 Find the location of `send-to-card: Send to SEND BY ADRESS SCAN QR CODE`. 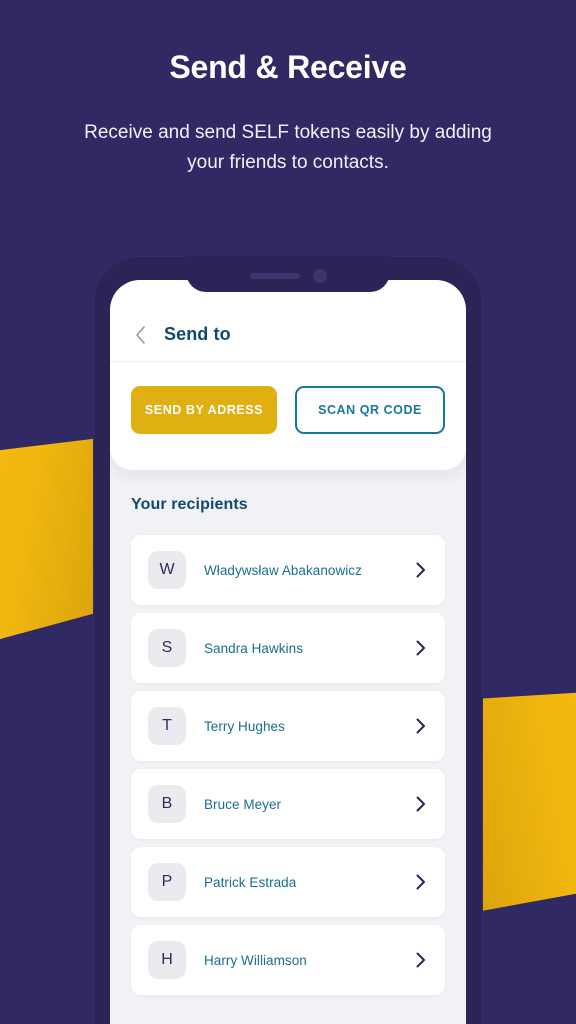

send-to-card: Send to SEND BY ADRESS SCAN QR CODE is located at coordinates (288, 375).